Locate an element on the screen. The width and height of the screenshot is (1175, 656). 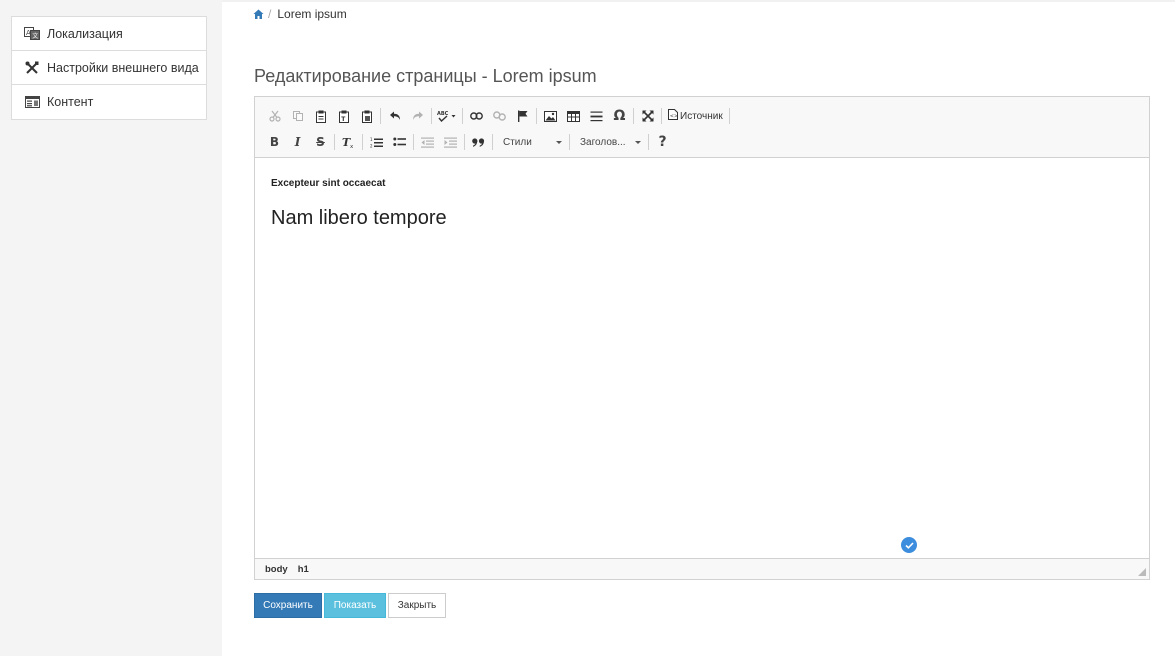
svg-text: 文 is located at coordinates (35, 36).